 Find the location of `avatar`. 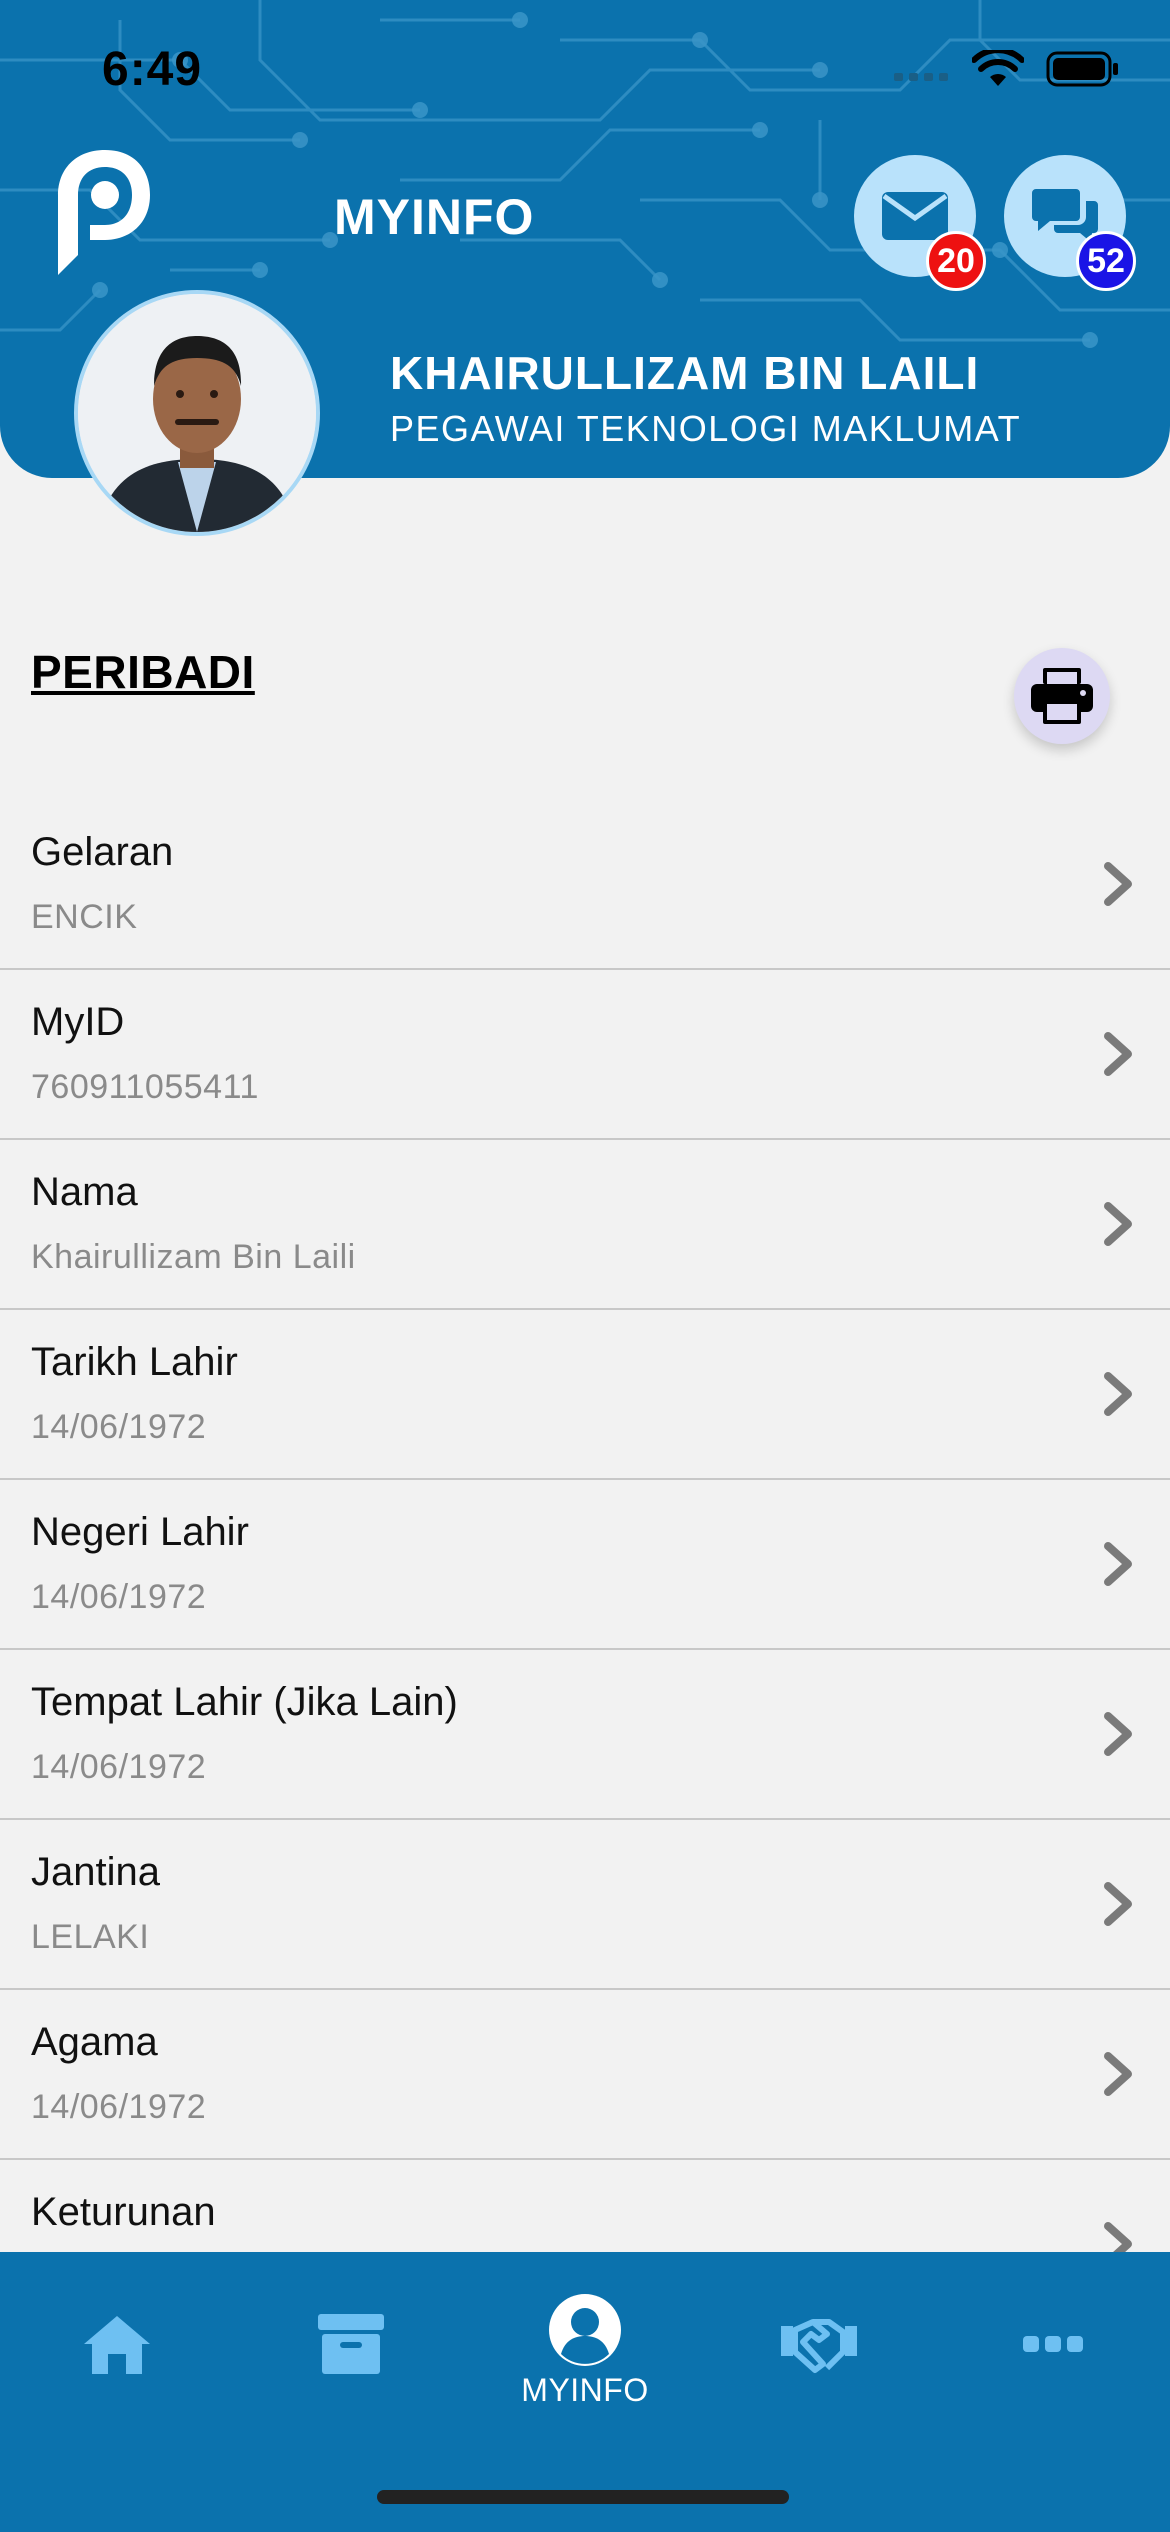

avatar is located at coordinates (197, 413).